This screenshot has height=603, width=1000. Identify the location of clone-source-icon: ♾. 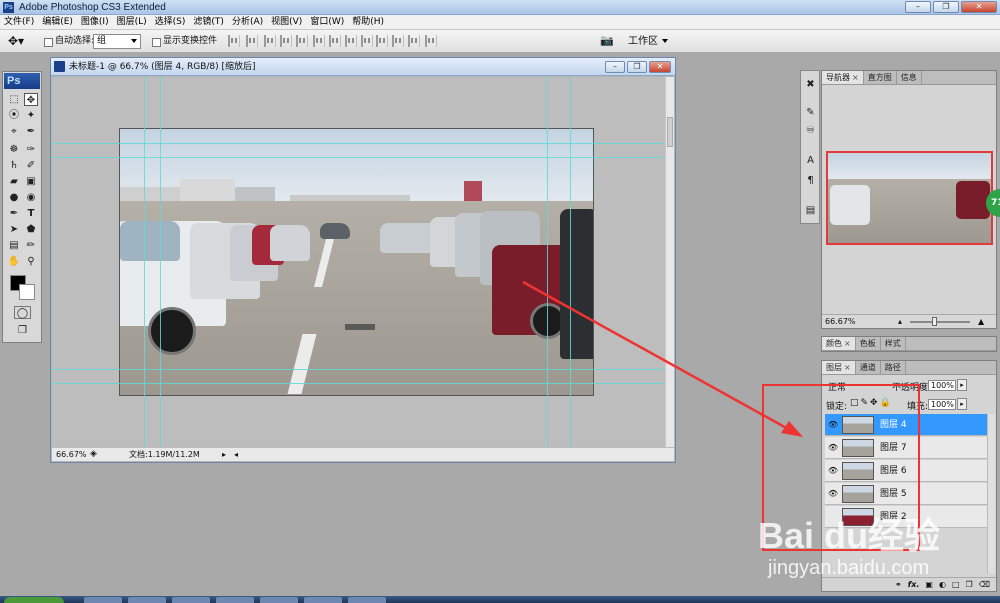
(810, 130).